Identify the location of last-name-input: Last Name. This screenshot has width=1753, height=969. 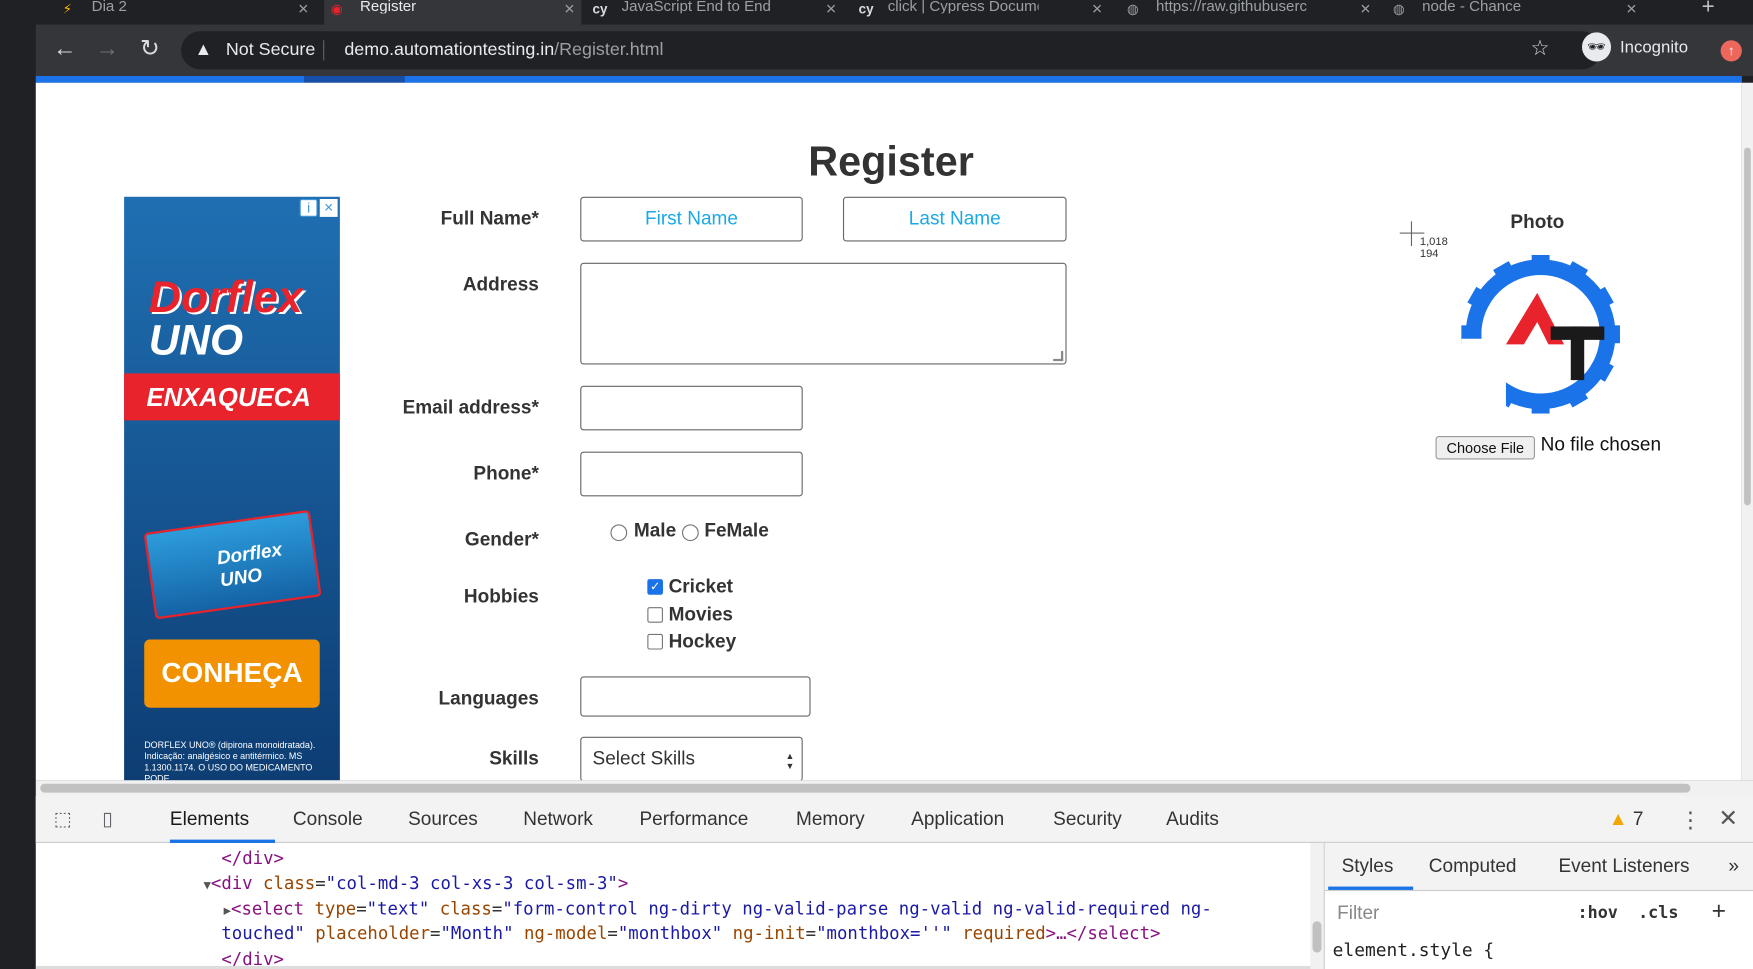
(954, 219).